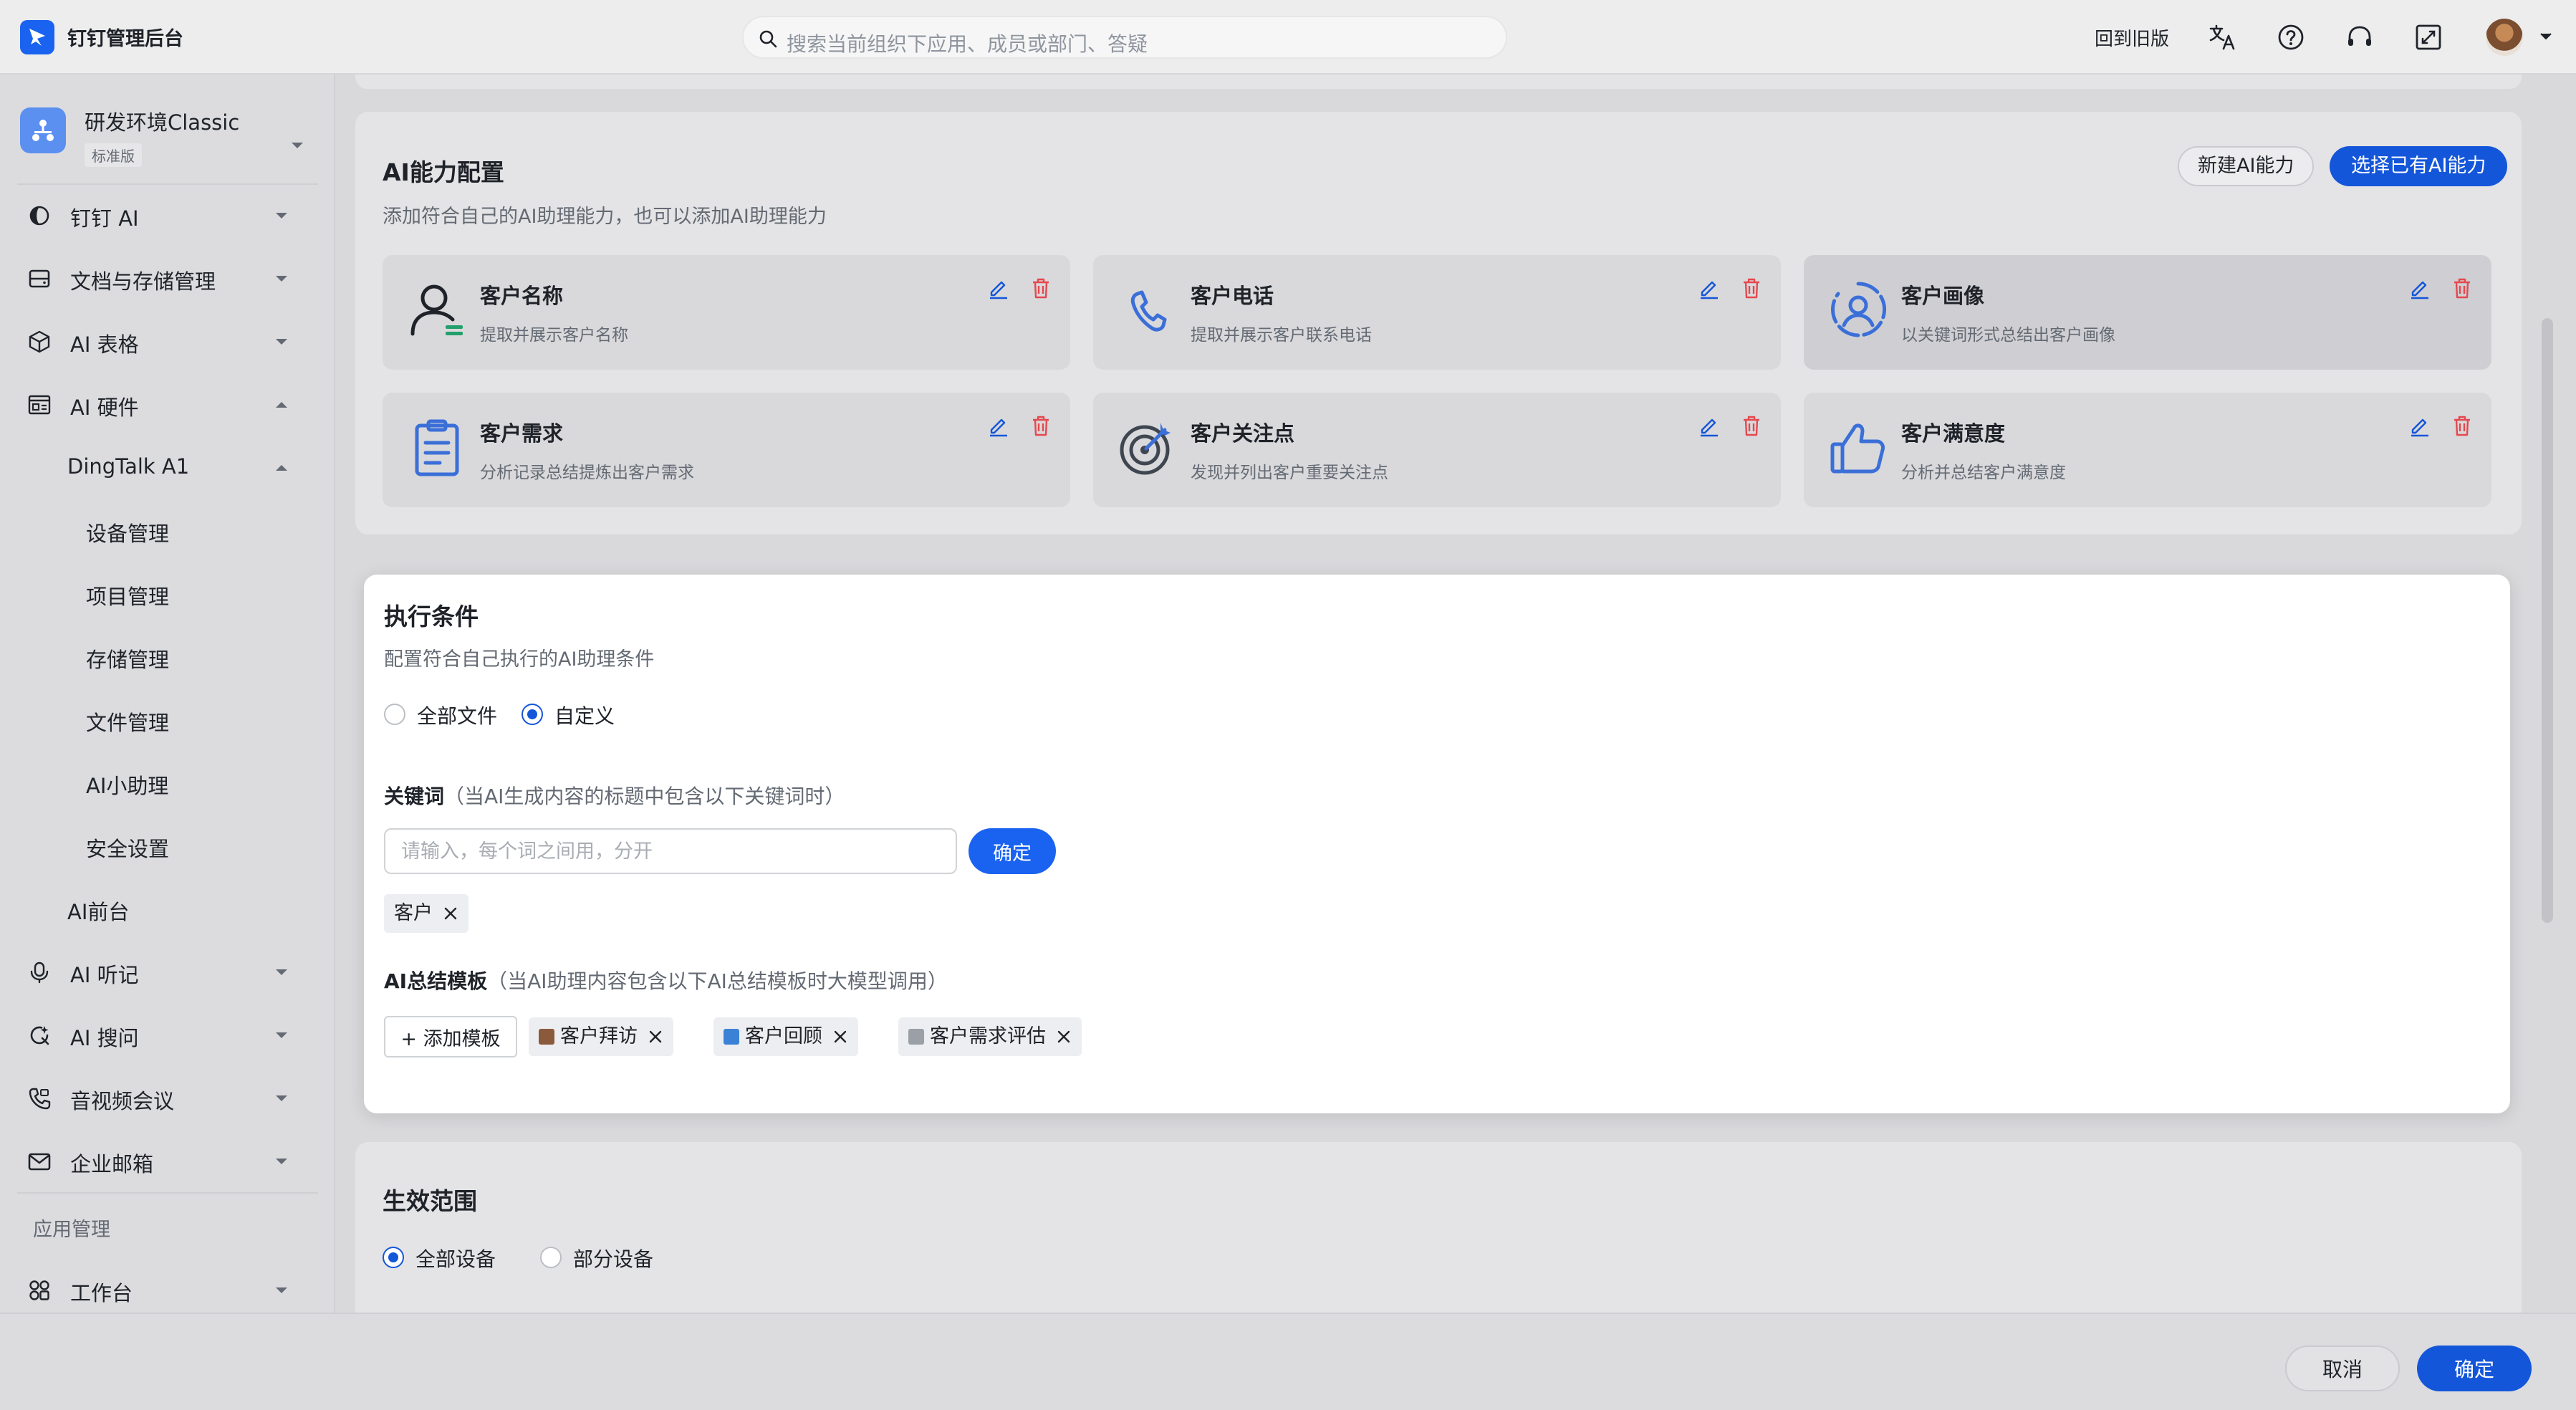 This screenshot has width=2576, height=1410. What do you see at coordinates (168, 404) in the screenshot?
I see `sidebar-item-ai-hardware: AI 硬件` at bounding box center [168, 404].